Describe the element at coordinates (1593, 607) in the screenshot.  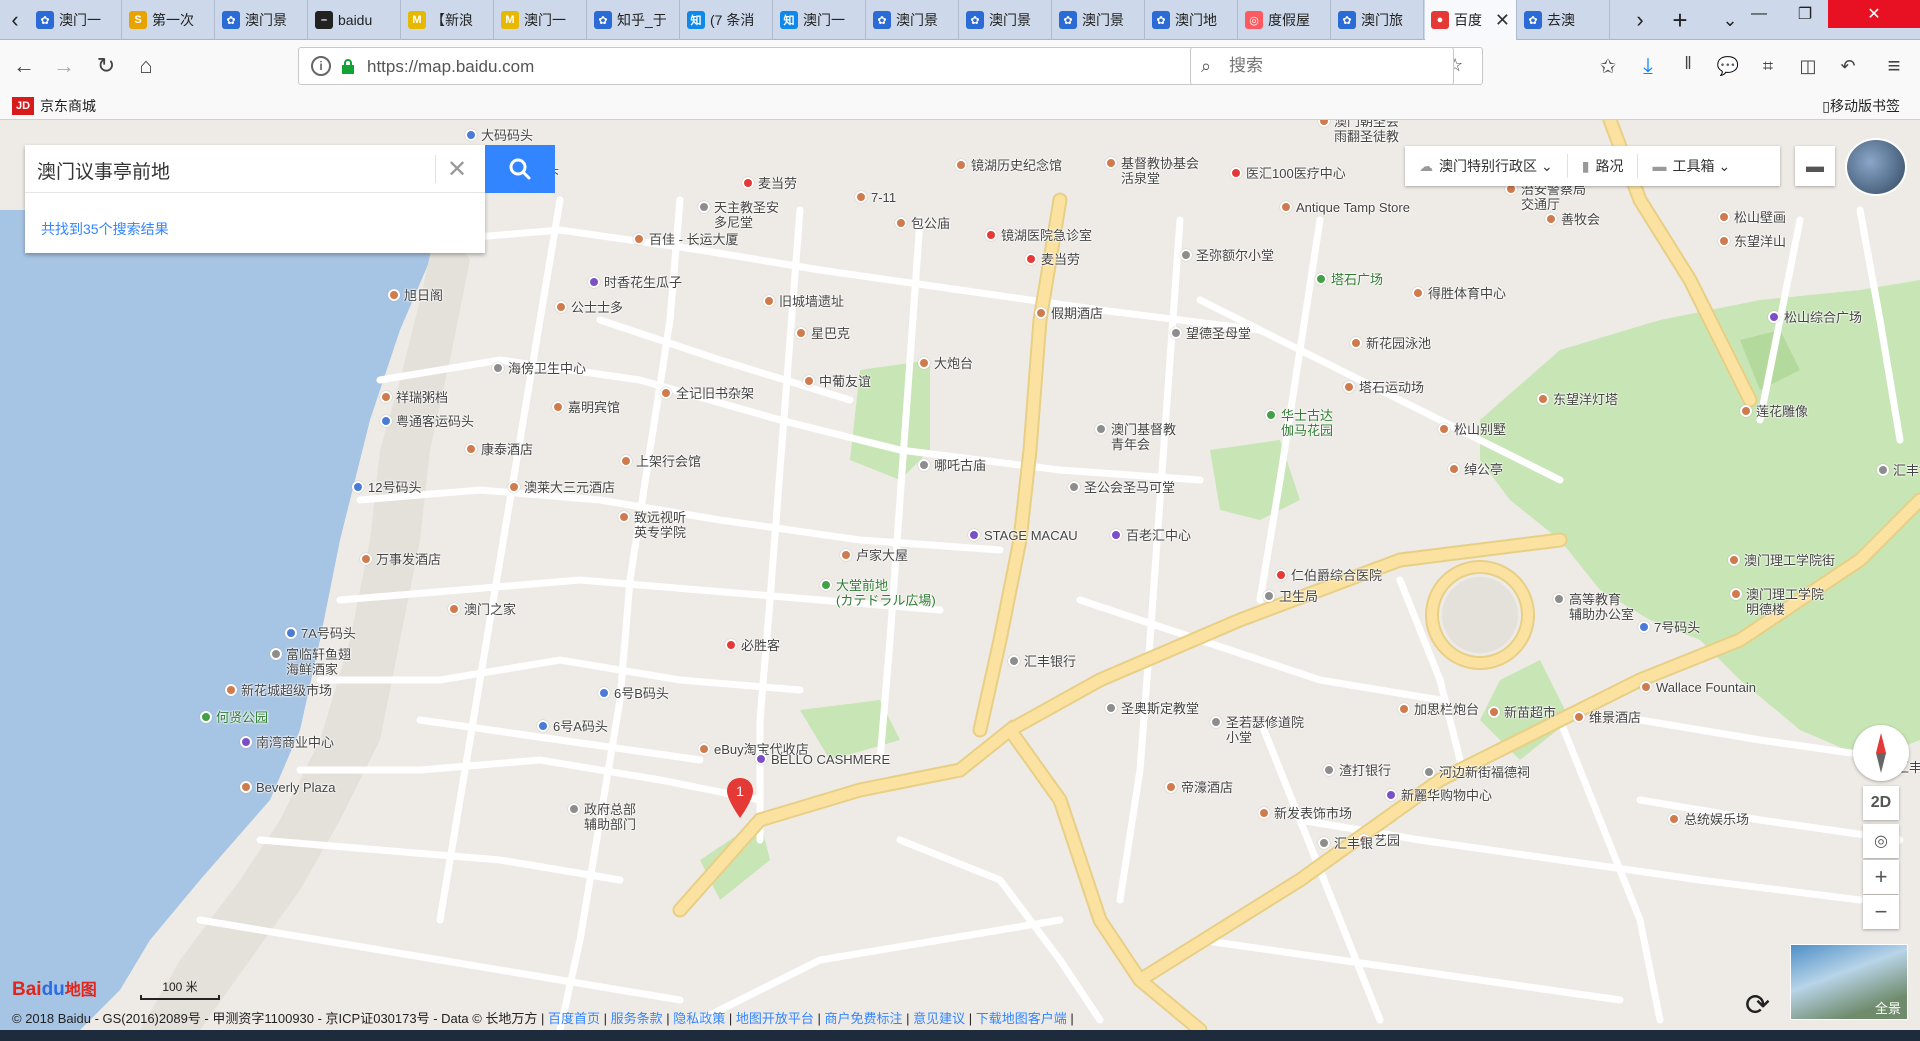
I see `poi-church: 高等教育 辅助办公室` at that location.